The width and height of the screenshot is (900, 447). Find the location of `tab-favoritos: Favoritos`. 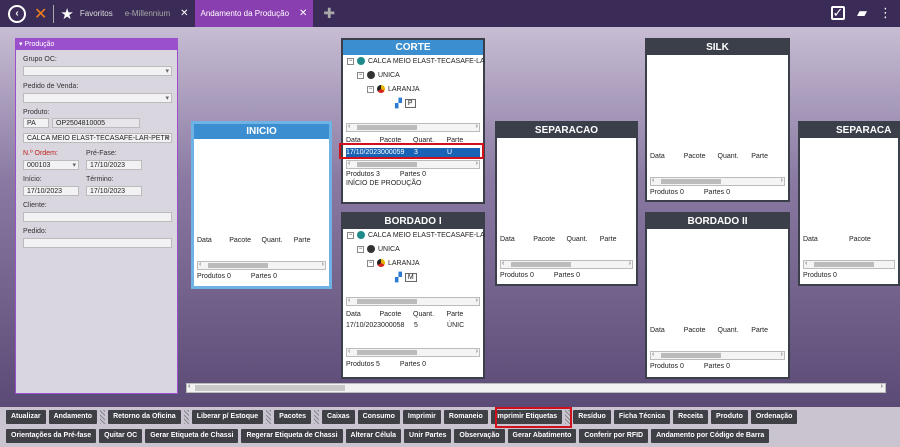

tab-favoritos: Favoritos is located at coordinates (96, 13).